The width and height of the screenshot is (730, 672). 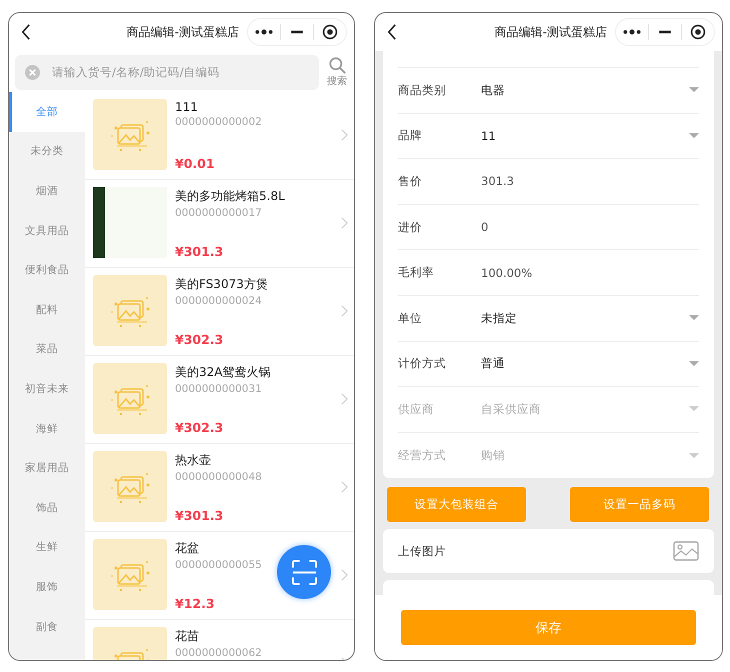 What do you see at coordinates (218, 653) in the screenshot?
I see `product-code: 0000000000062` at bounding box center [218, 653].